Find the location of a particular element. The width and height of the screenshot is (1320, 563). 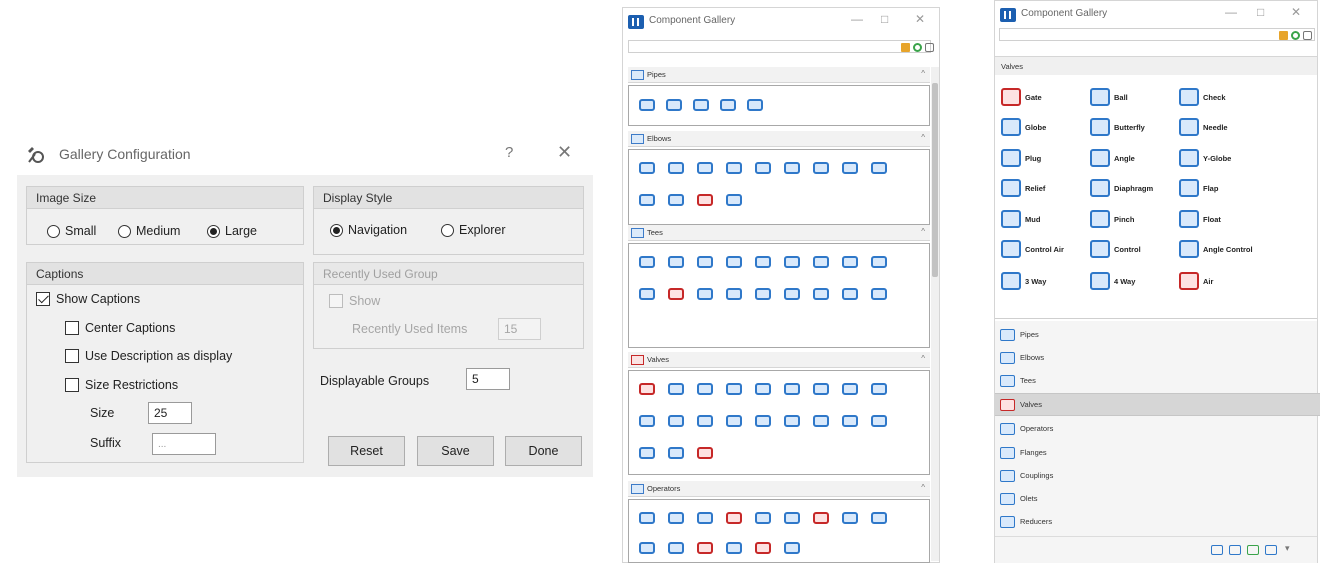

valve-gate: Gate is located at coordinates (1021, 97).